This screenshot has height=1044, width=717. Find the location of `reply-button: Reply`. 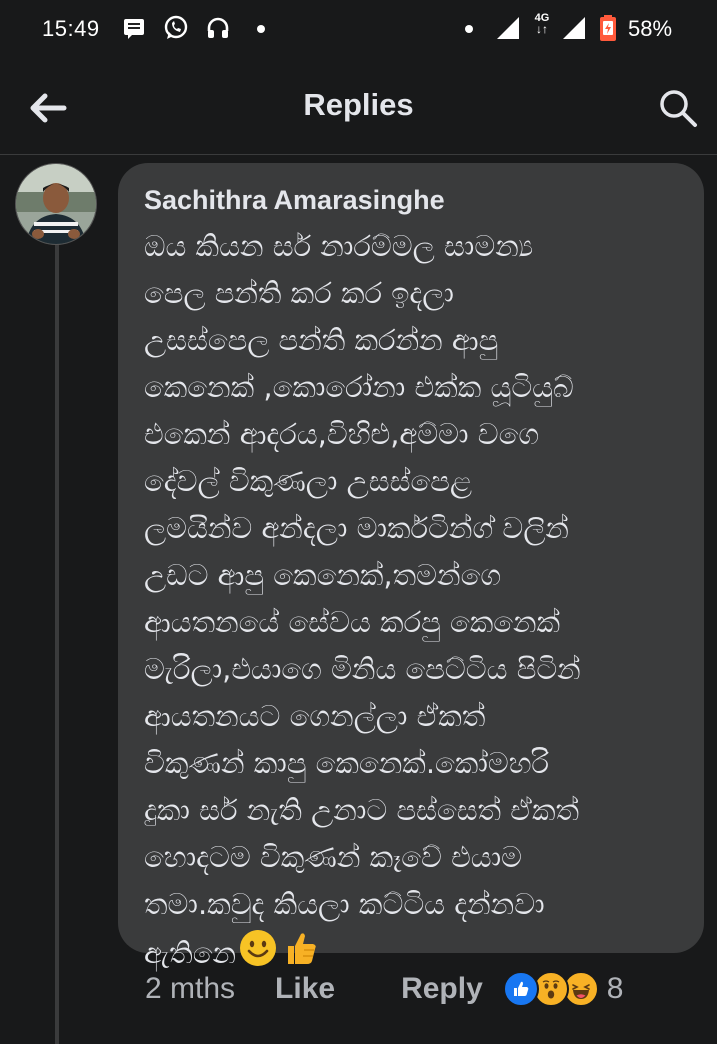

reply-button: Reply is located at coordinates (442, 989).